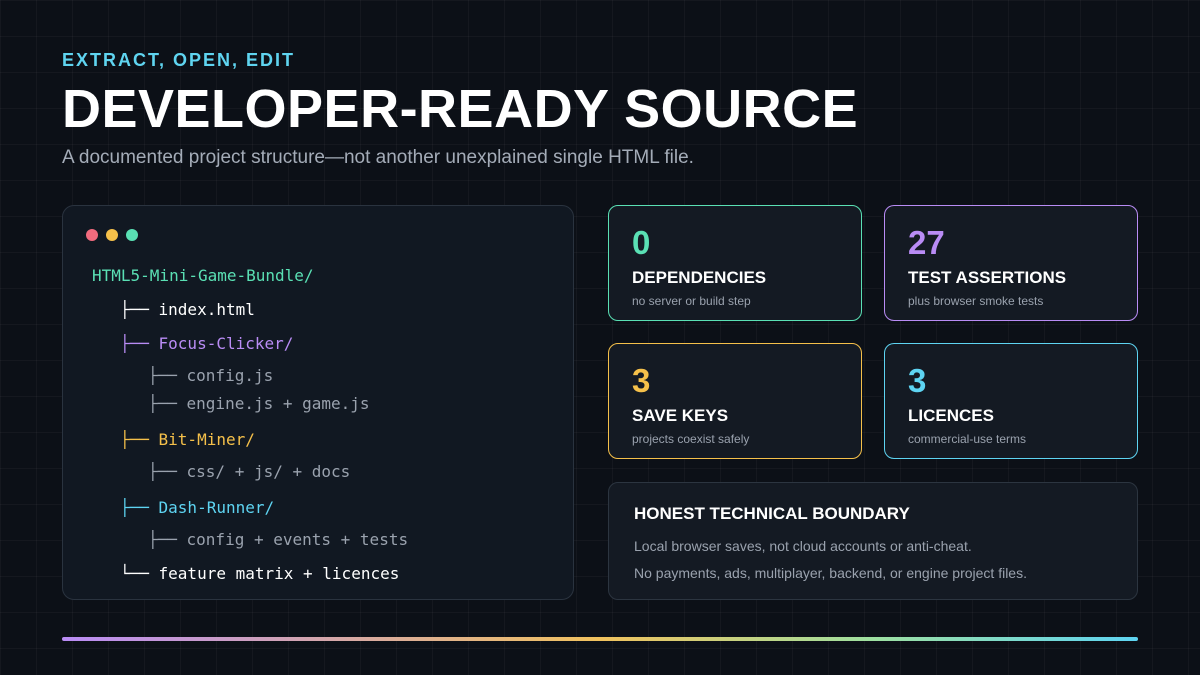  Describe the element at coordinates (279, 573) in the screenshot. I see `tree-label: feature matrix + licences` at that location.